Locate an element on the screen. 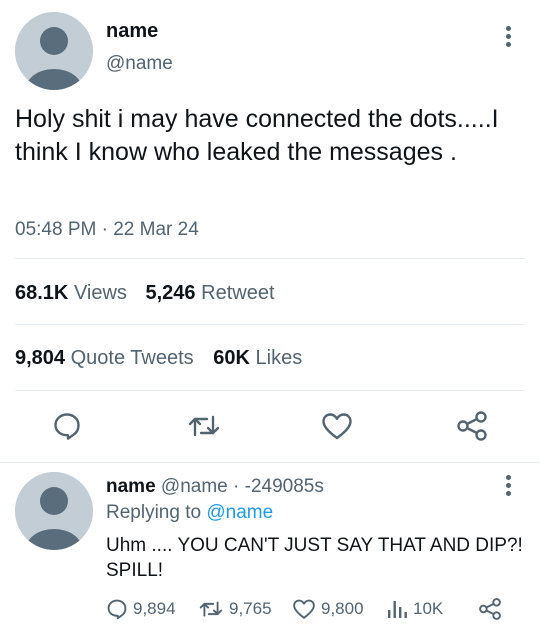 This screenshot has height=636, width=540. quote-stat: 9,804 Quote Tweets is located at coordinates (107, 358).